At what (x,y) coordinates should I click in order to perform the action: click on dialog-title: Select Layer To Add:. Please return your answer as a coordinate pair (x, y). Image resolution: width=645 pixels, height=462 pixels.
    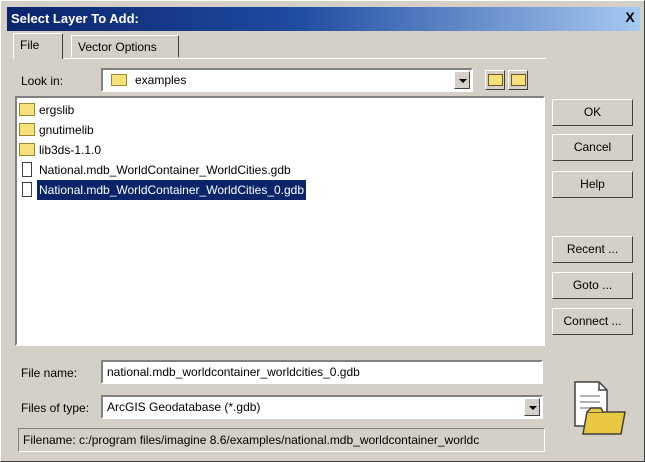
    Looking at the image, I should click on (75, 18).